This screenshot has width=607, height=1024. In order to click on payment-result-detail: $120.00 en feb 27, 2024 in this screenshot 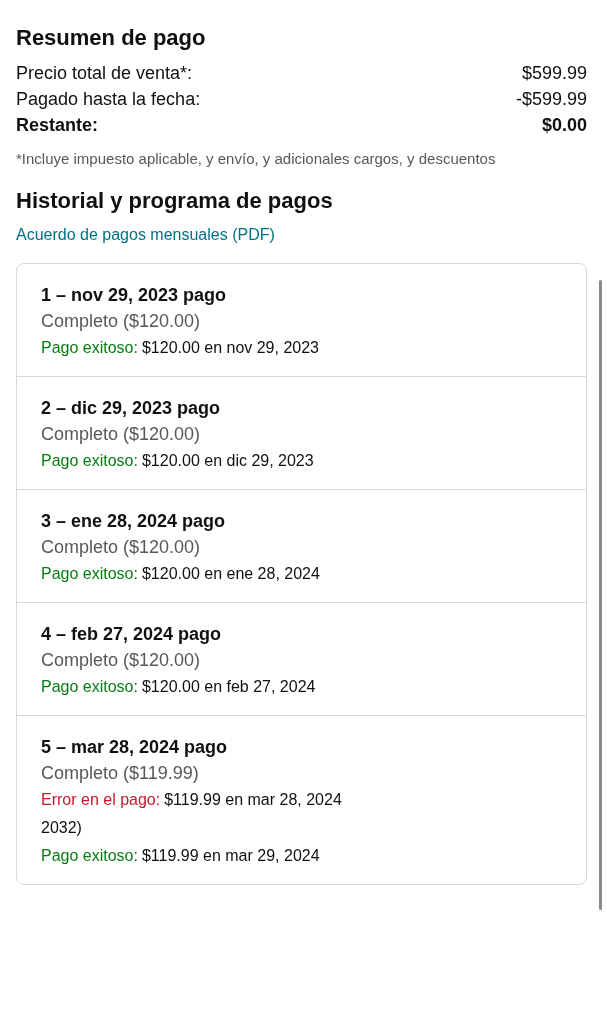, I will do `click(228, 687)`.